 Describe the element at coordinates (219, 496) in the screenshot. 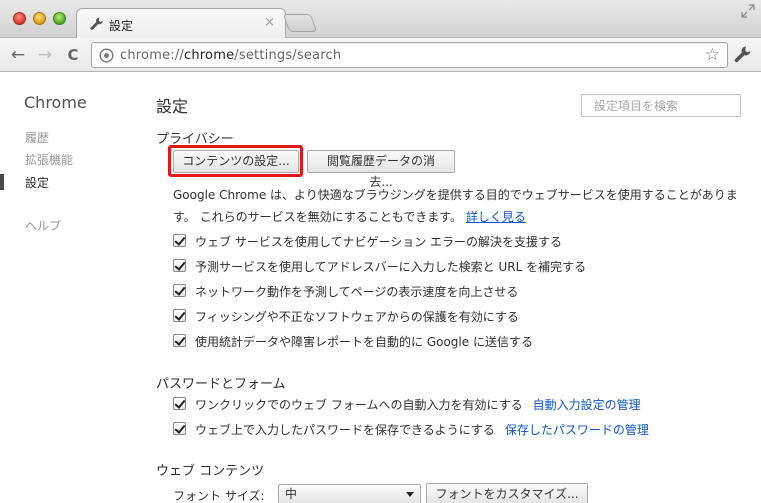

I see `font-size-label: フォント サイズ:` at that location.